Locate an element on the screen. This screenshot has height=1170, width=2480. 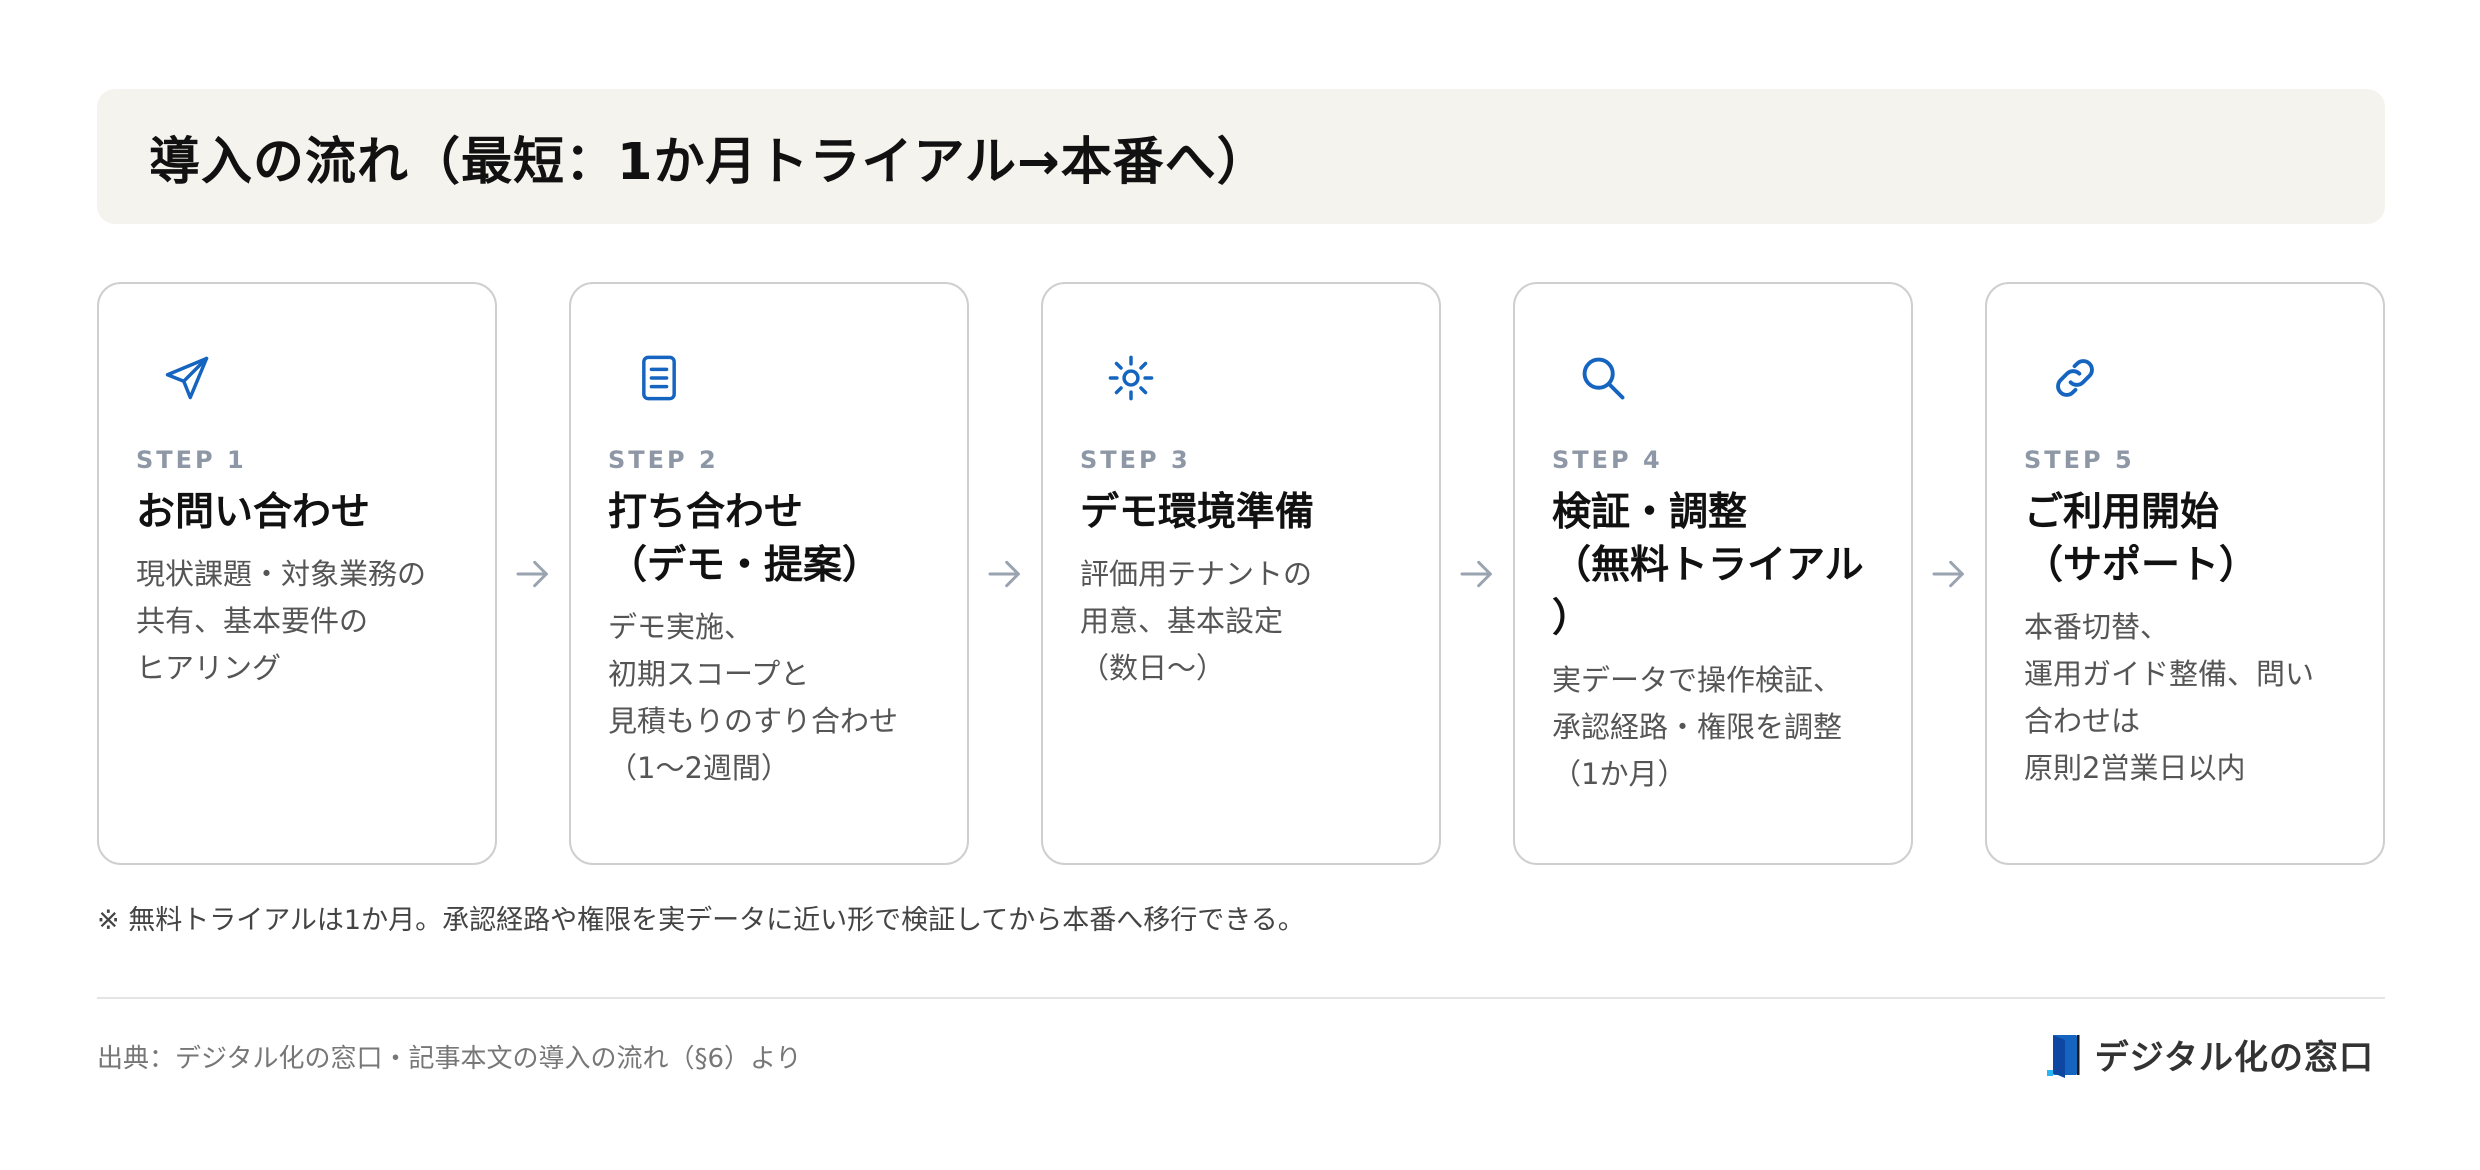
step-title: ご利用開始 （サポート） is located at coordinates (2141, 539).